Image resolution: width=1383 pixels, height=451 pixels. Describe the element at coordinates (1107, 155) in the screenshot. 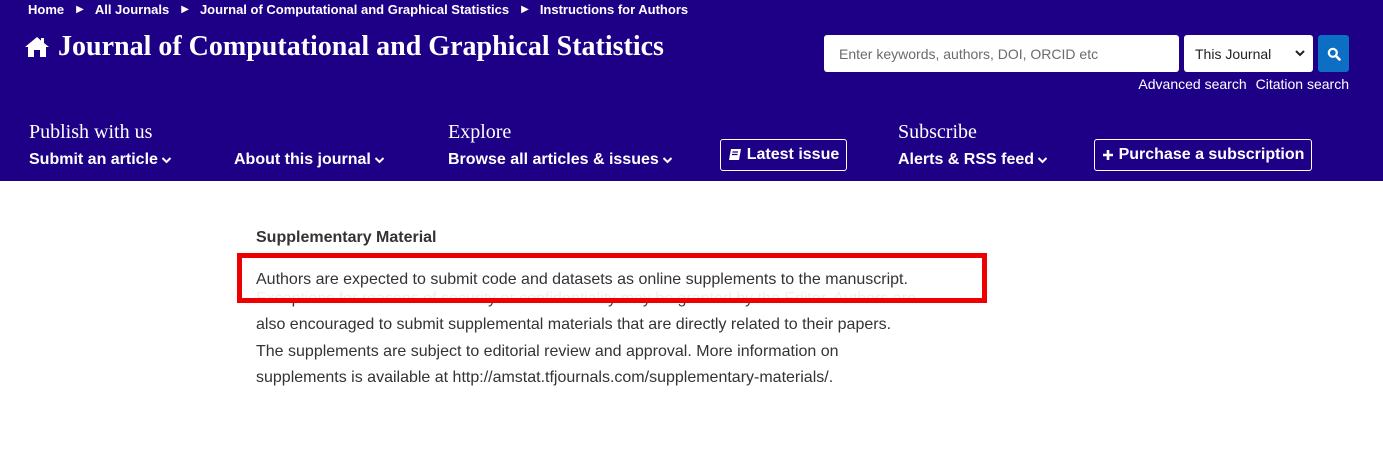

I see `plus-icon` at that location.